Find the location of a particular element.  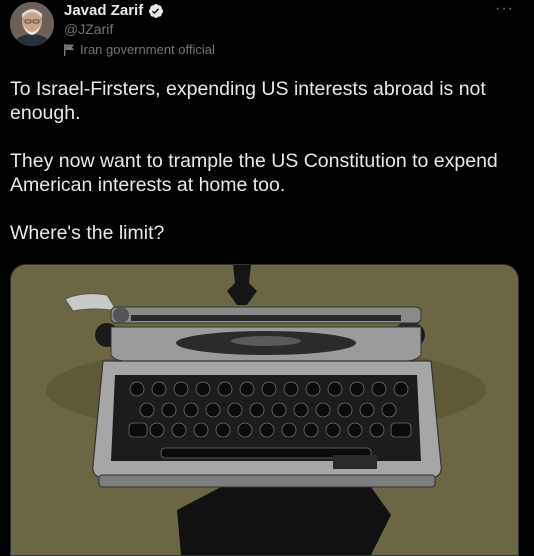

avatar-portrait is located at coordinates (32, 24).